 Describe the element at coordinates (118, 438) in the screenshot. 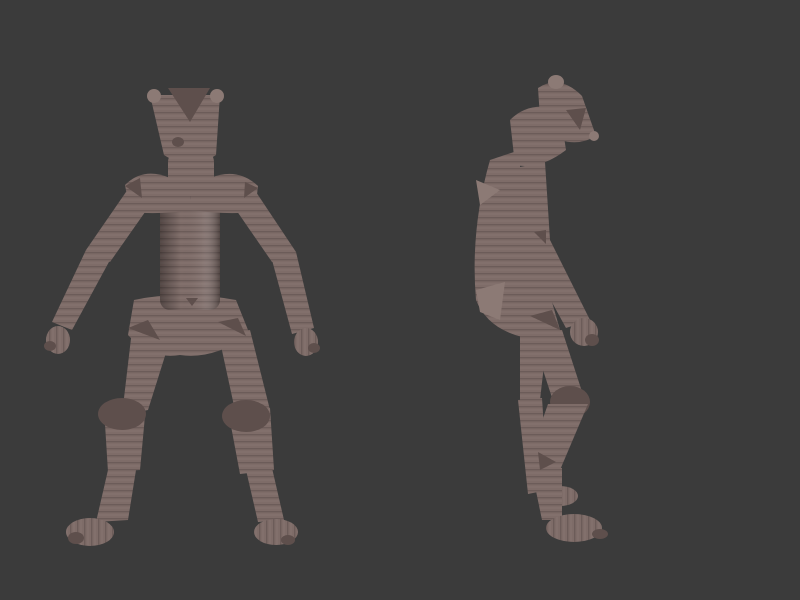

I see `front-left-leg` at that location.